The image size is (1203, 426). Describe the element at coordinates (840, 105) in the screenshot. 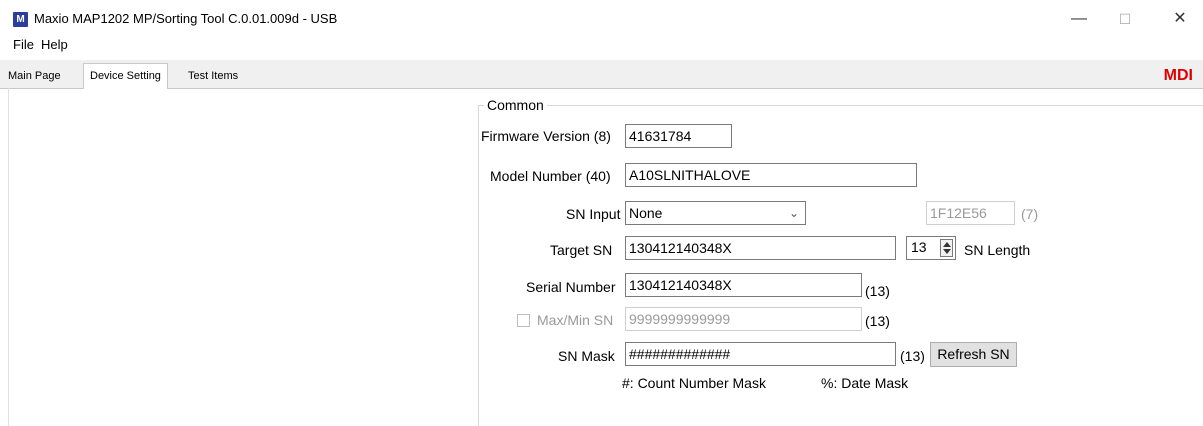

I see `group-border-top` at that location.